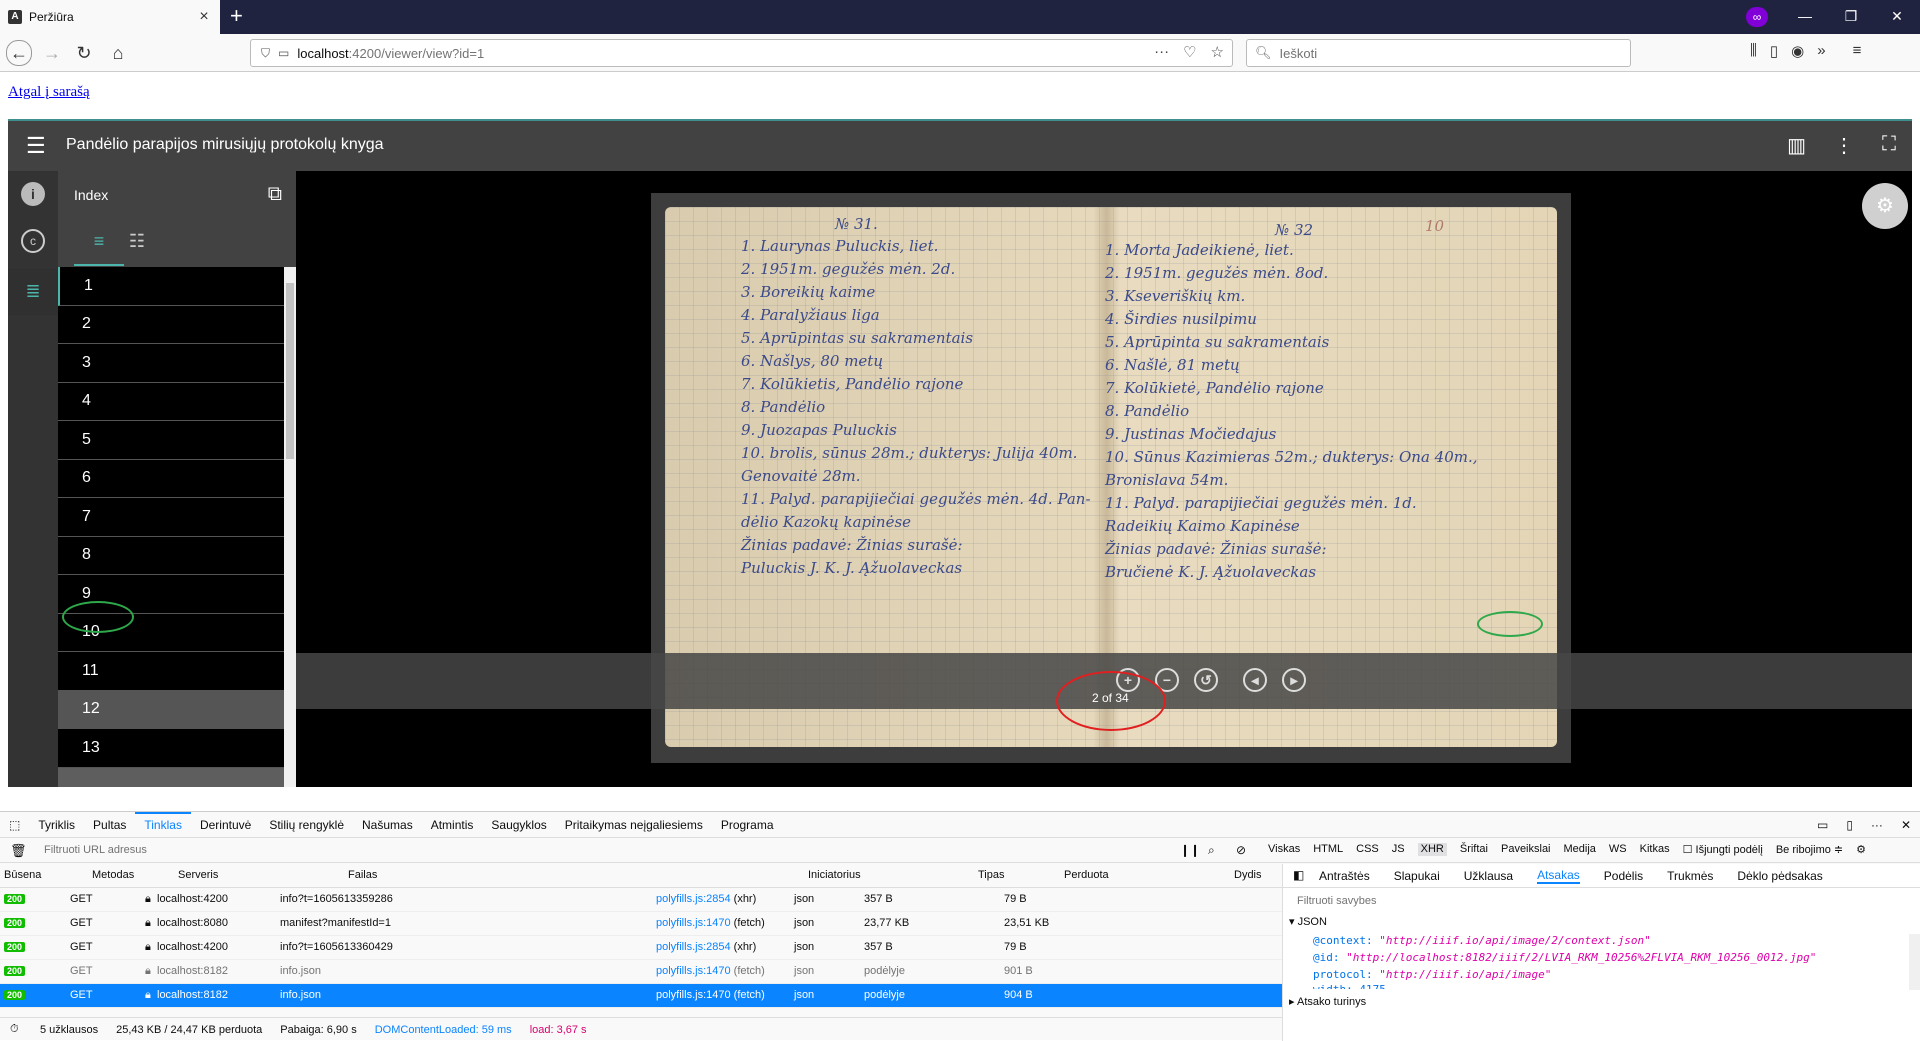  I want to click on index-item-selected: 12, so click(171, 709).